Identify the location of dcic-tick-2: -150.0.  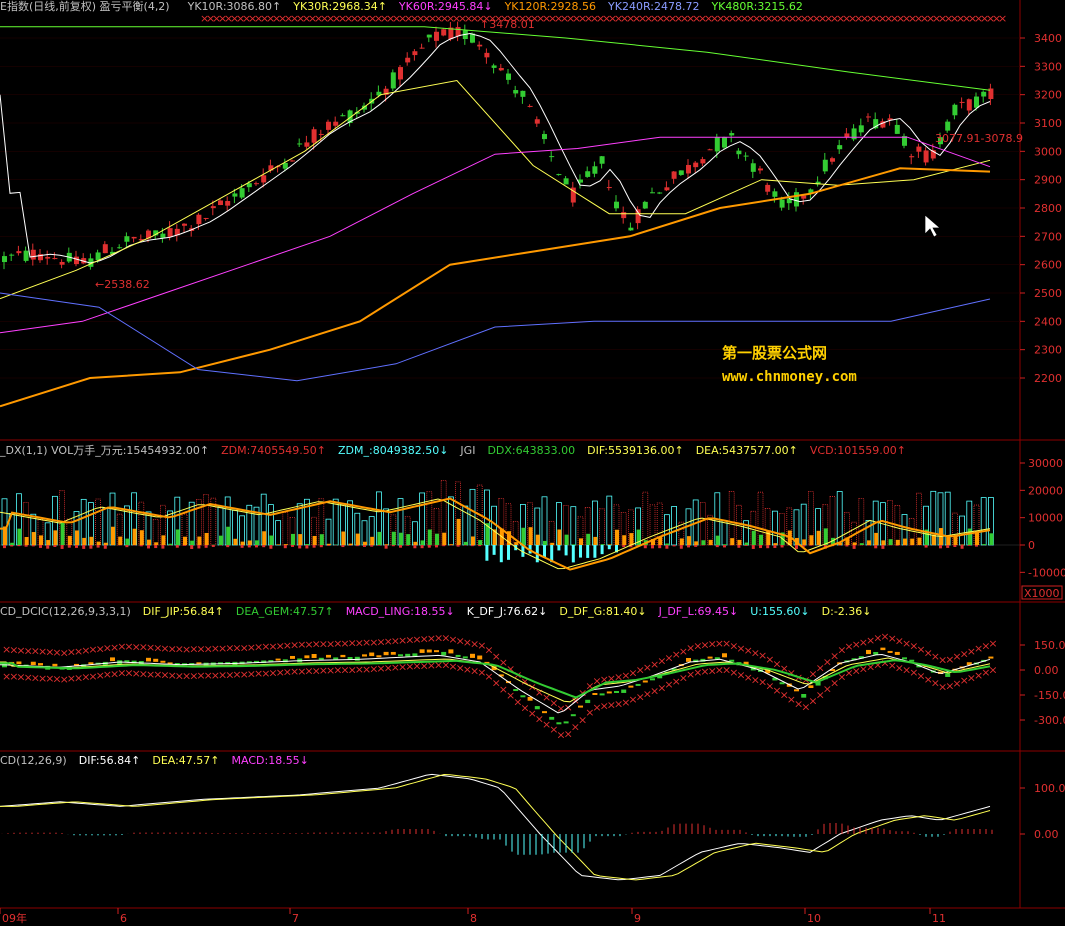
(1049, 695).